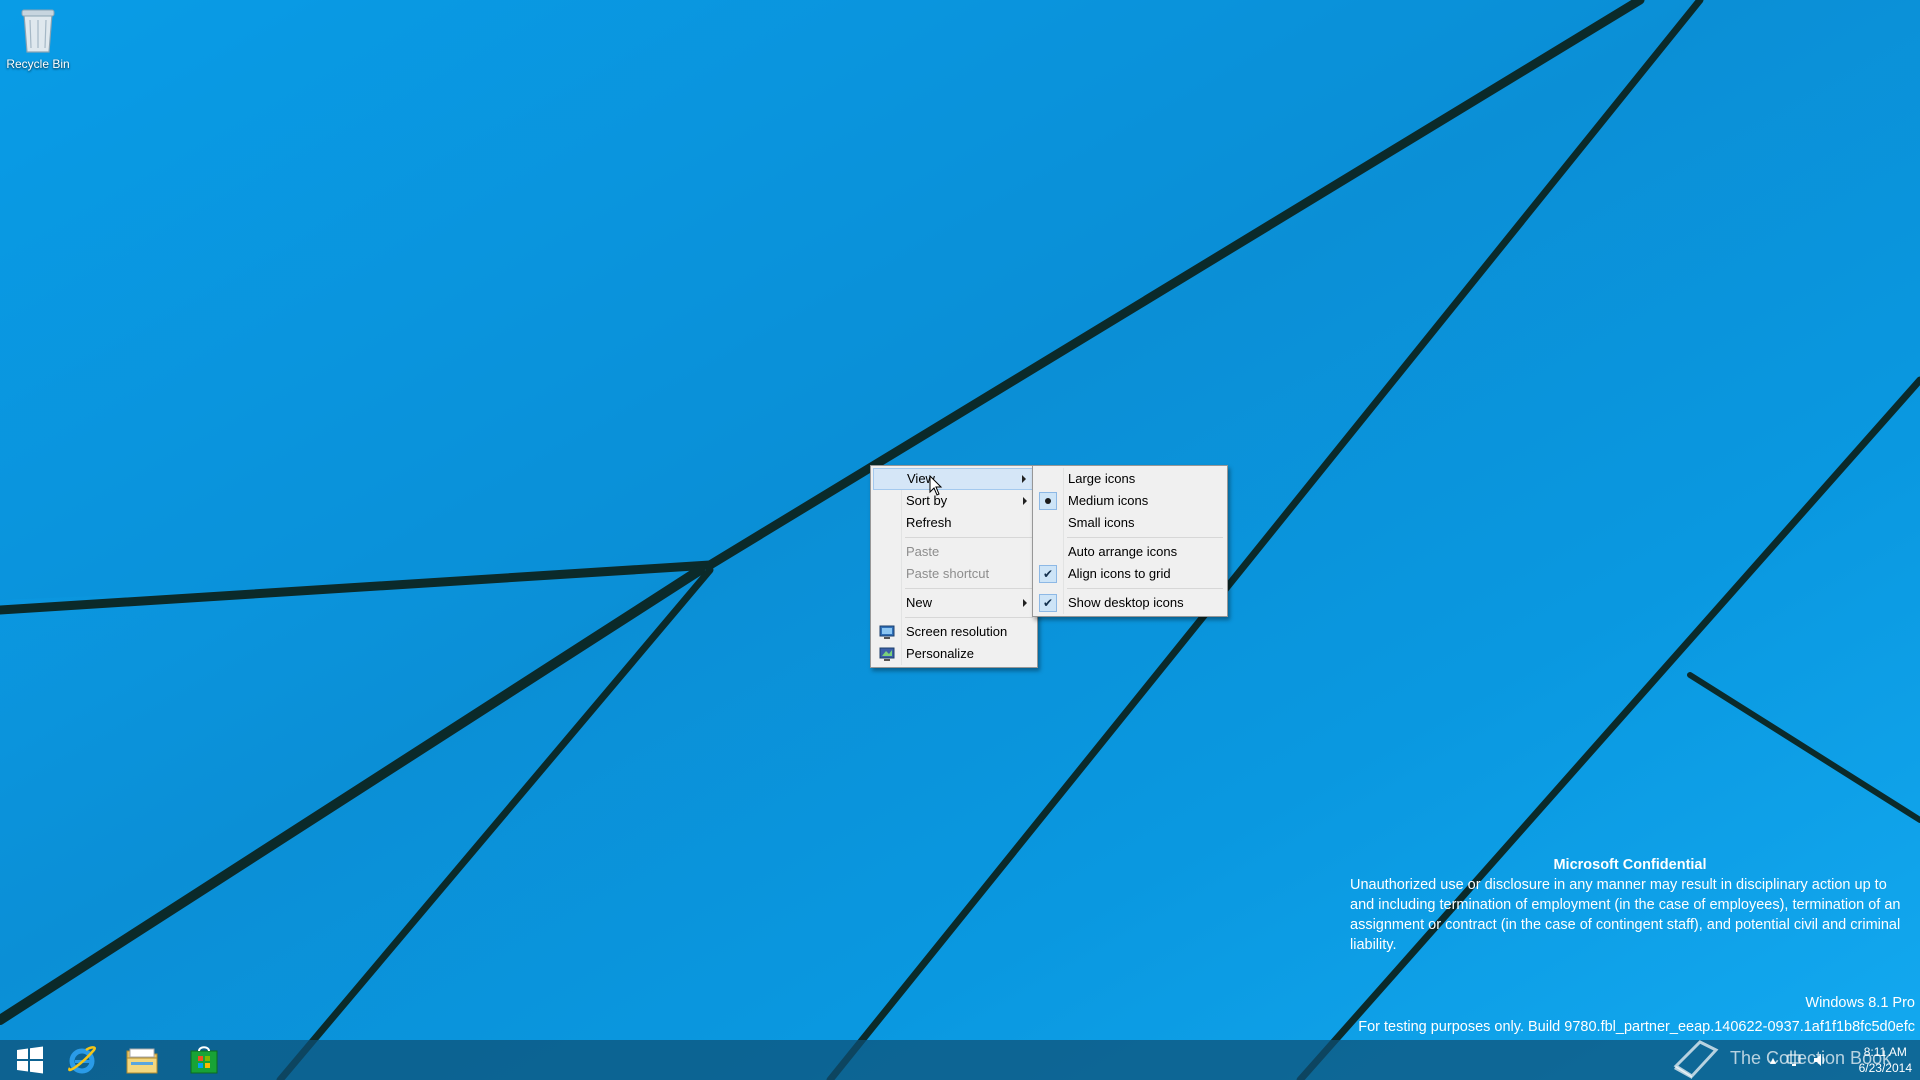  What do you see at coordinates (887, 632) in the screenshot?
I see `screen-resolution-icon` at bounding box center [887, 632].